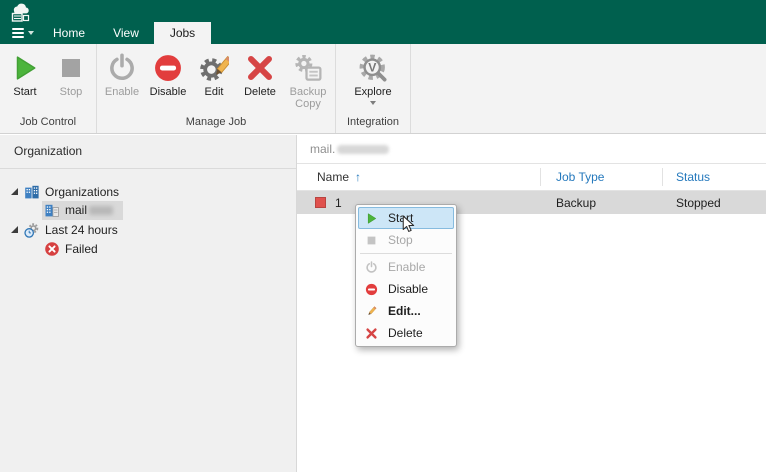  What do you see at coordinates (260, 92) in the screenshot?
I see `delete-button-label: Delete` at bounding box center [260, 92].